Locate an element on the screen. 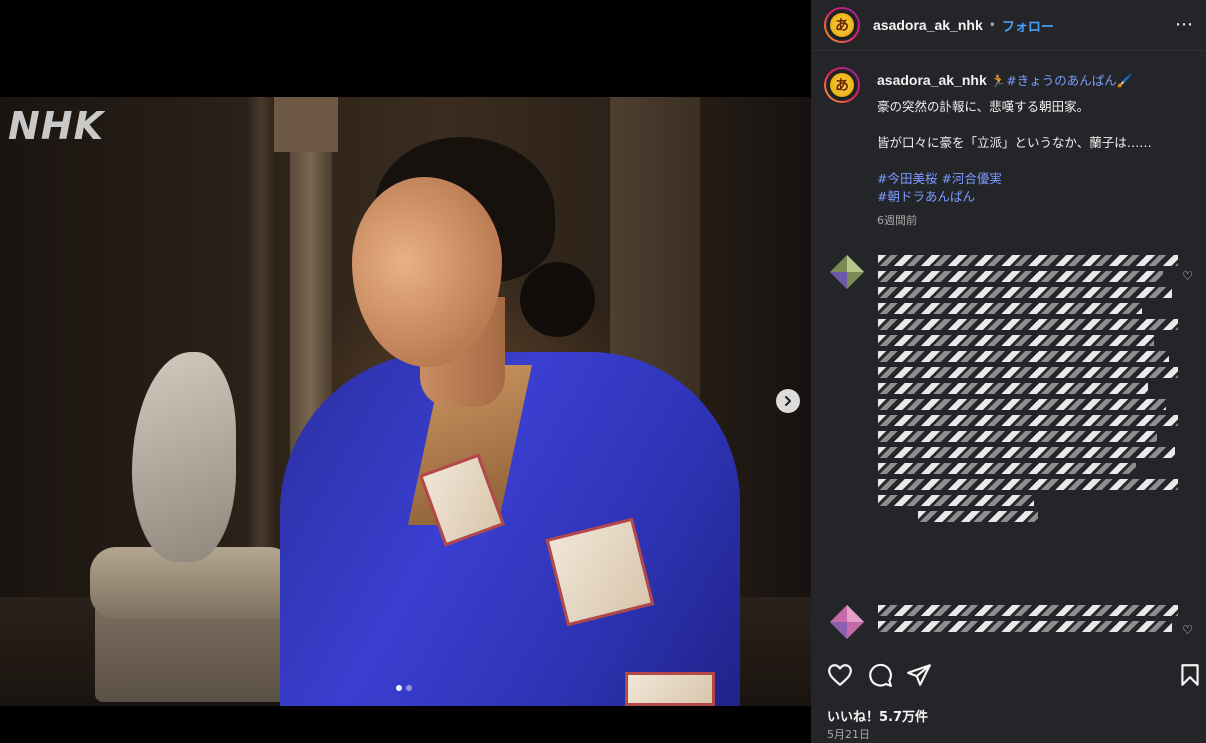 The width and height of the screenshot is (1206, 743). nhk-watermark: NHK is located at coordinates (56, 126).